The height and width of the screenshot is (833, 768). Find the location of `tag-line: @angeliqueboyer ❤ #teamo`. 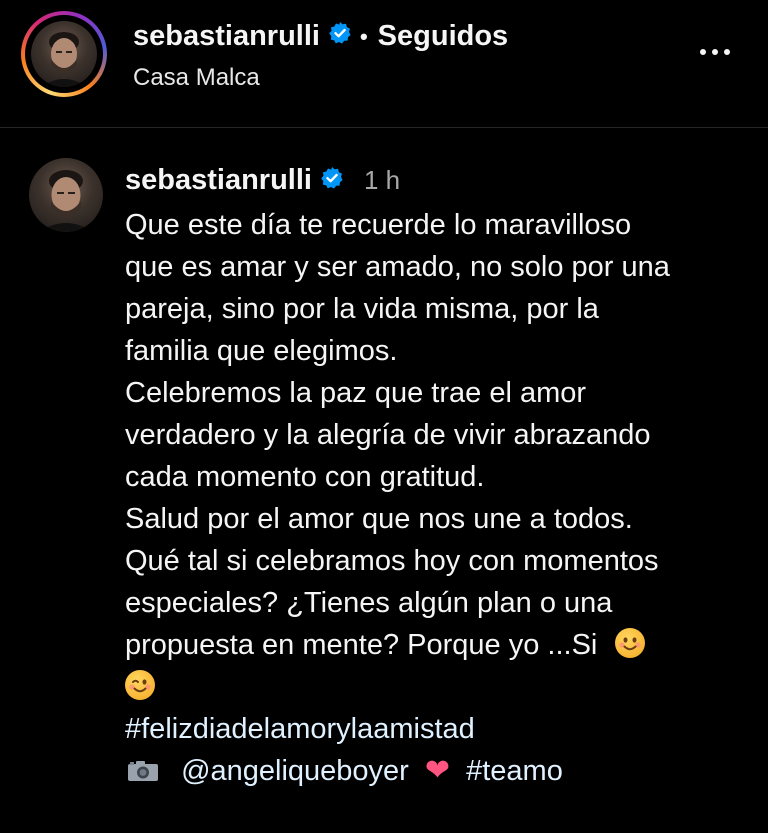

tag-line: @angeliqueboyer ❤ #teamo is located at coordinates (440, 773).